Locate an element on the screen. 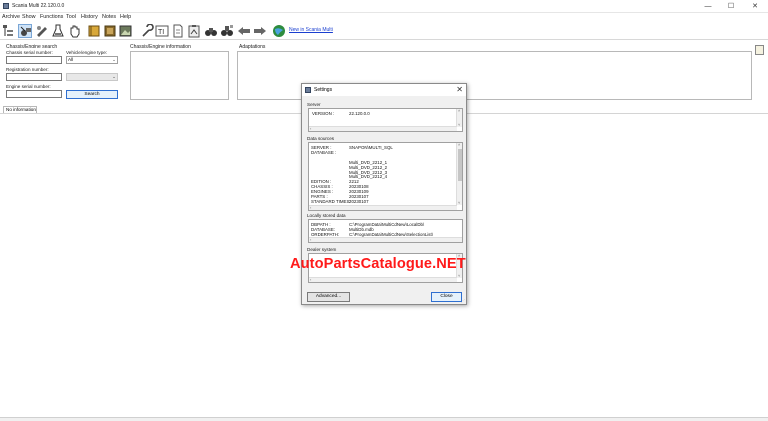 The image size is (768, 421). close-icon: ✕ is located at coordinates (459, 89).